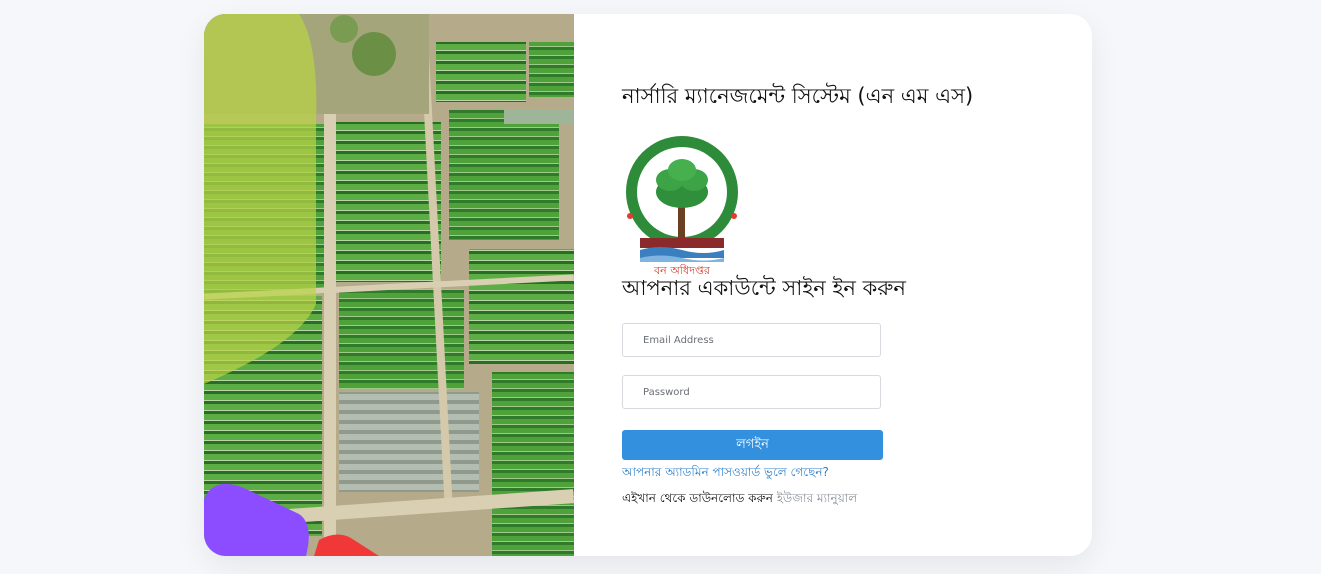  What do you see at coordinates (752, 445) in the screenshot?
I see `login-button: লগইন` at bounding box center [752, 445].